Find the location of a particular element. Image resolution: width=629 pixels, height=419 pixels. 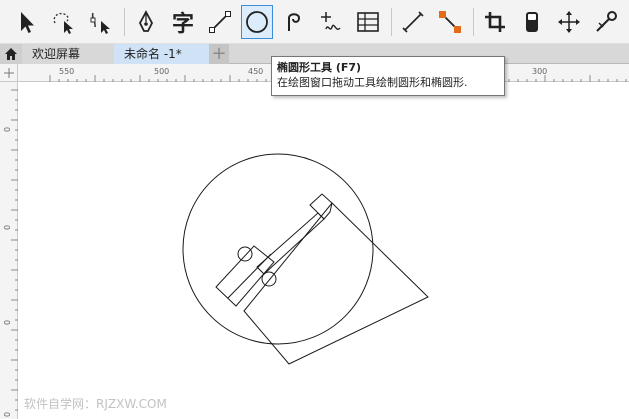

text-icon: 字 is located at coordinates (182, 24).